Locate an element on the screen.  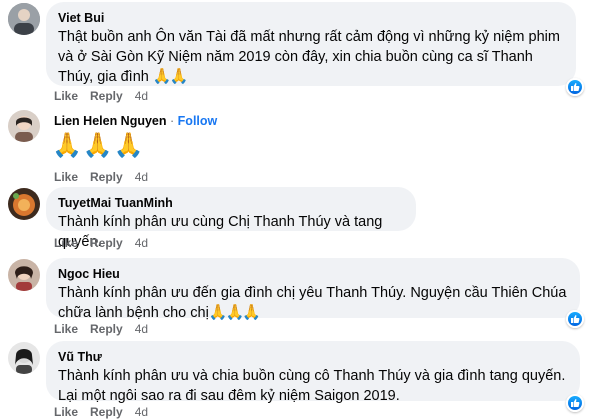
commenter-name: TuyetMai TuanMinh is located at coordinates (231, 203).